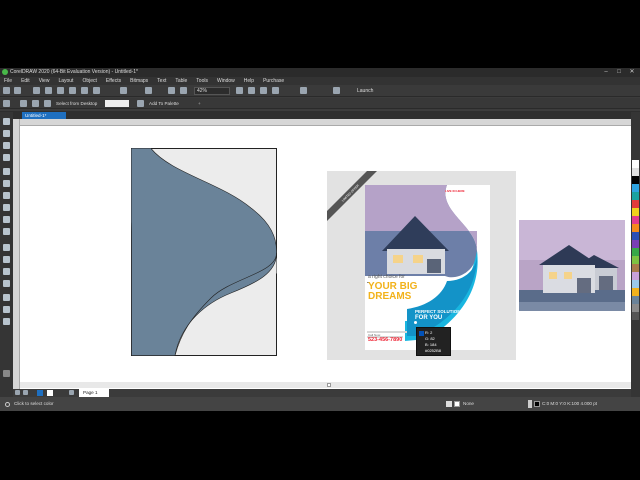  Describe the element at coordinates (6, 259) in the screenshot. I see `connector-tool-icon` at that location.